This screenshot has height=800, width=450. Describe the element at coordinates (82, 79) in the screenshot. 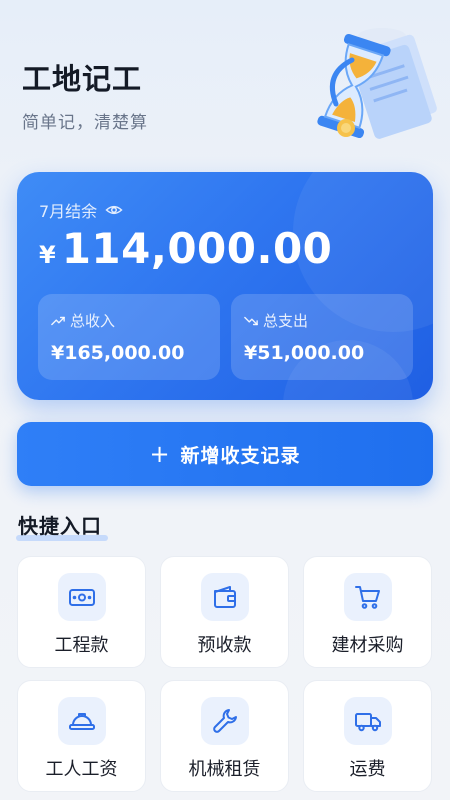

I see `app-title: 工地记工` at that location.